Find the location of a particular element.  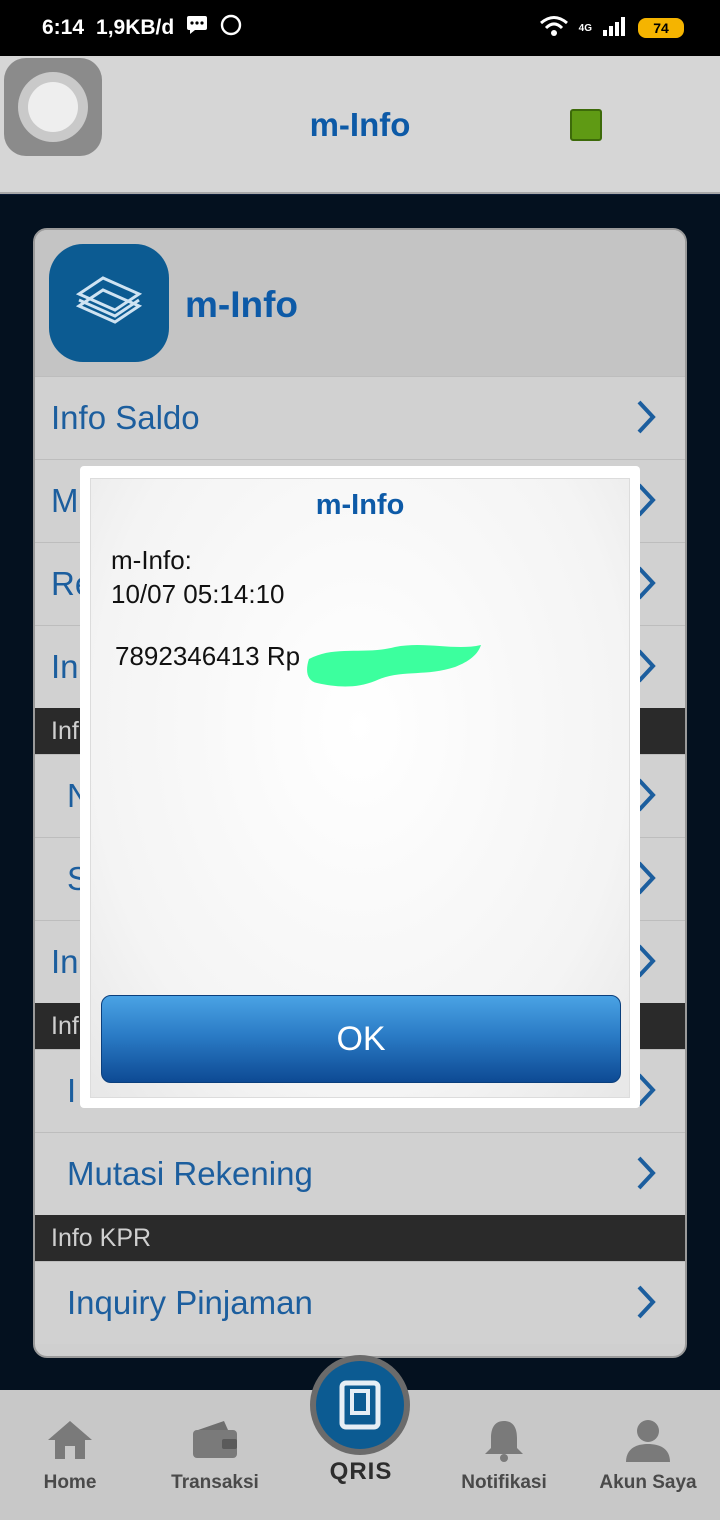

account-balance-line: 7892346413 Rp is located at coordinates (208, 656).